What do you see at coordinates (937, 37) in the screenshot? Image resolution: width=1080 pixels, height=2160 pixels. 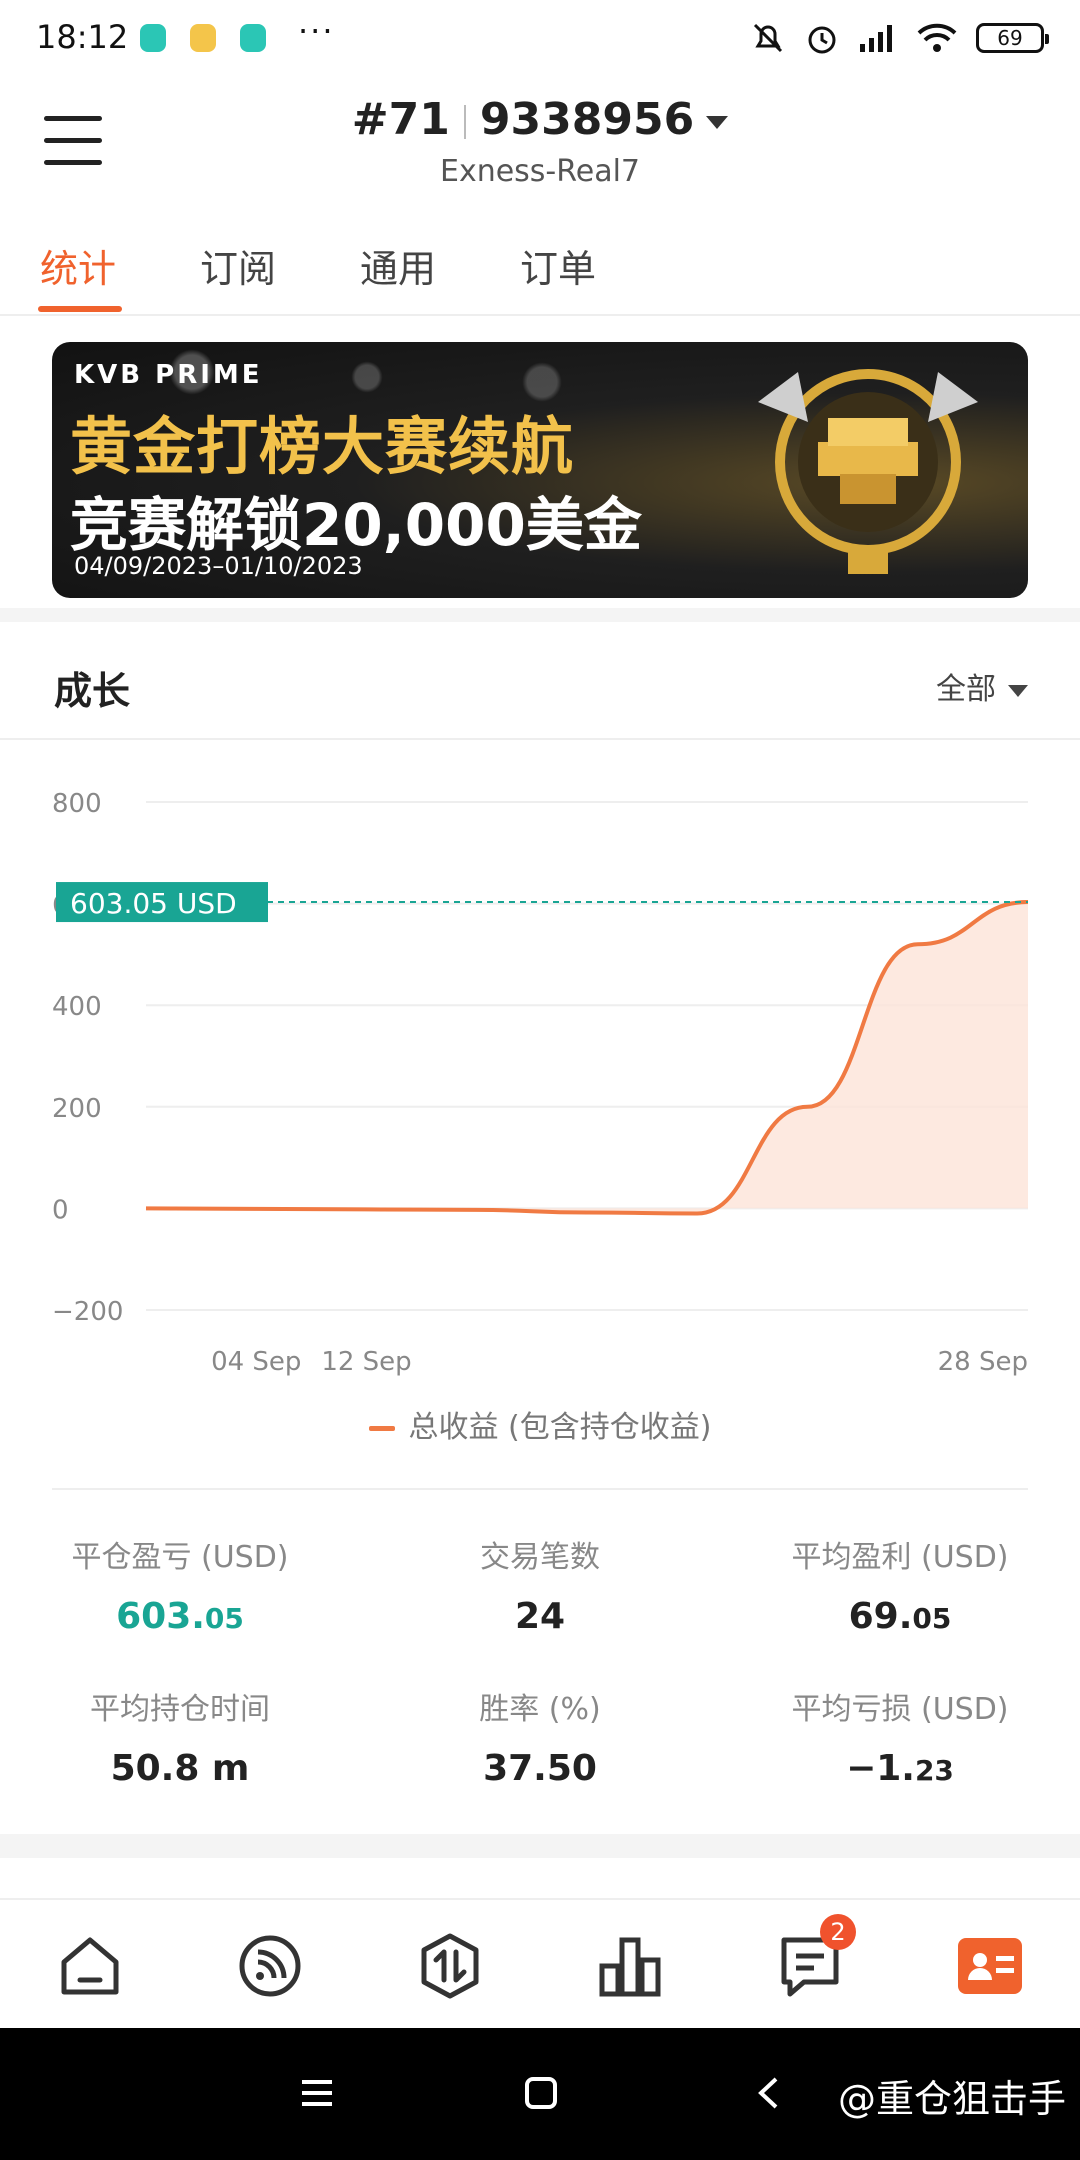 I see `wifi-icon` at bounding box center [937, 37].